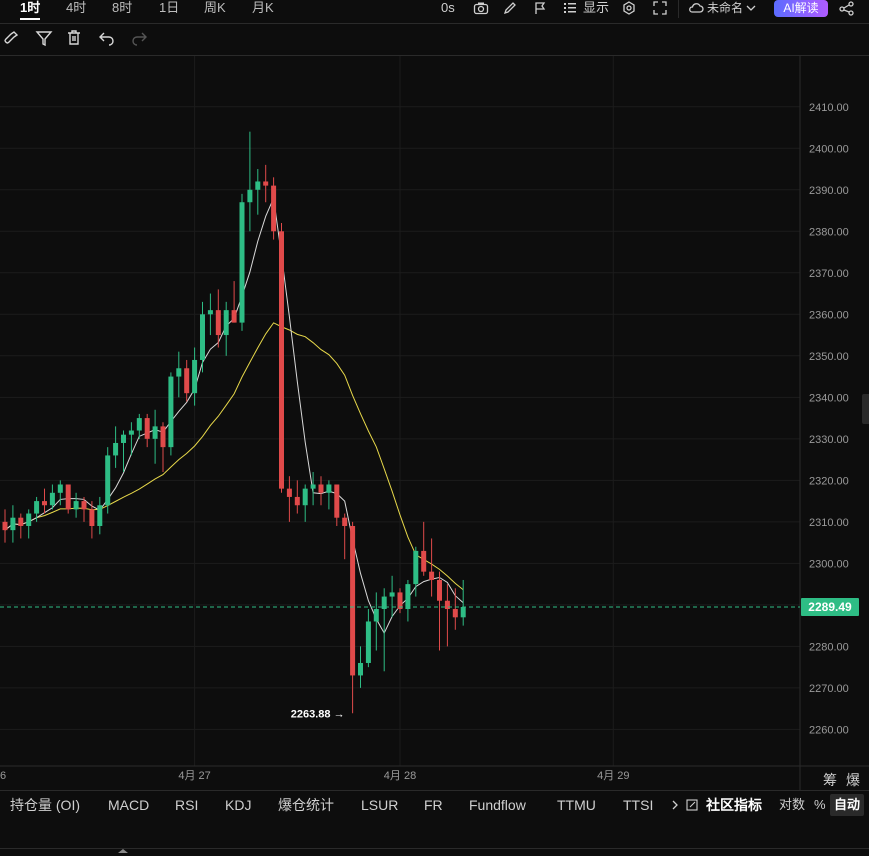  What do you see at coordinates (734, 805) in the screenshot?
I see `community-indicators-button: 社区指标` at bounding box center [734, 805].